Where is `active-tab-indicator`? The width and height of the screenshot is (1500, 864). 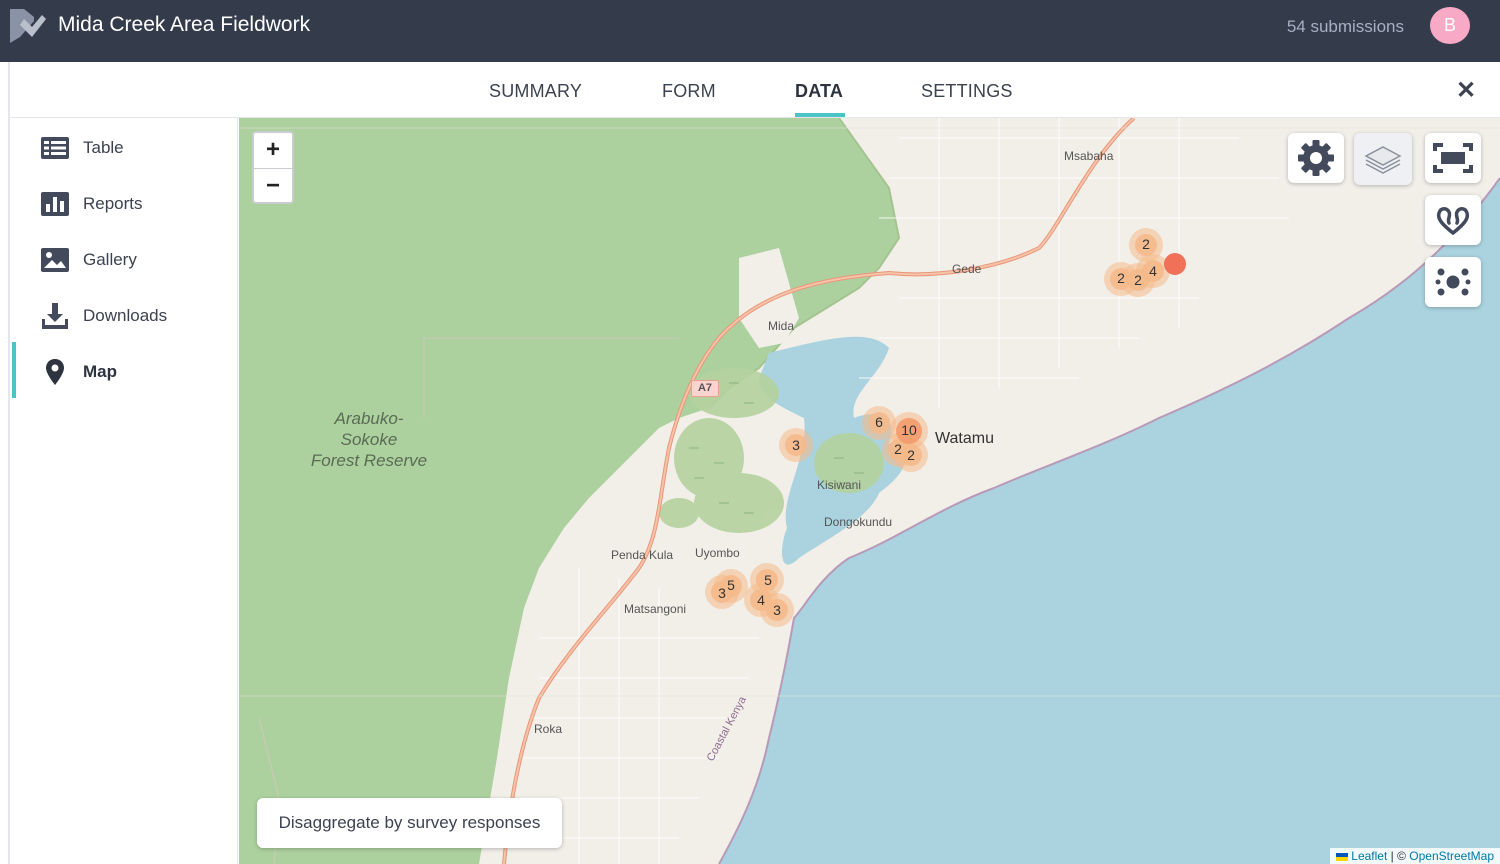
active-tab-indicator is located at coordinates (820, 115).